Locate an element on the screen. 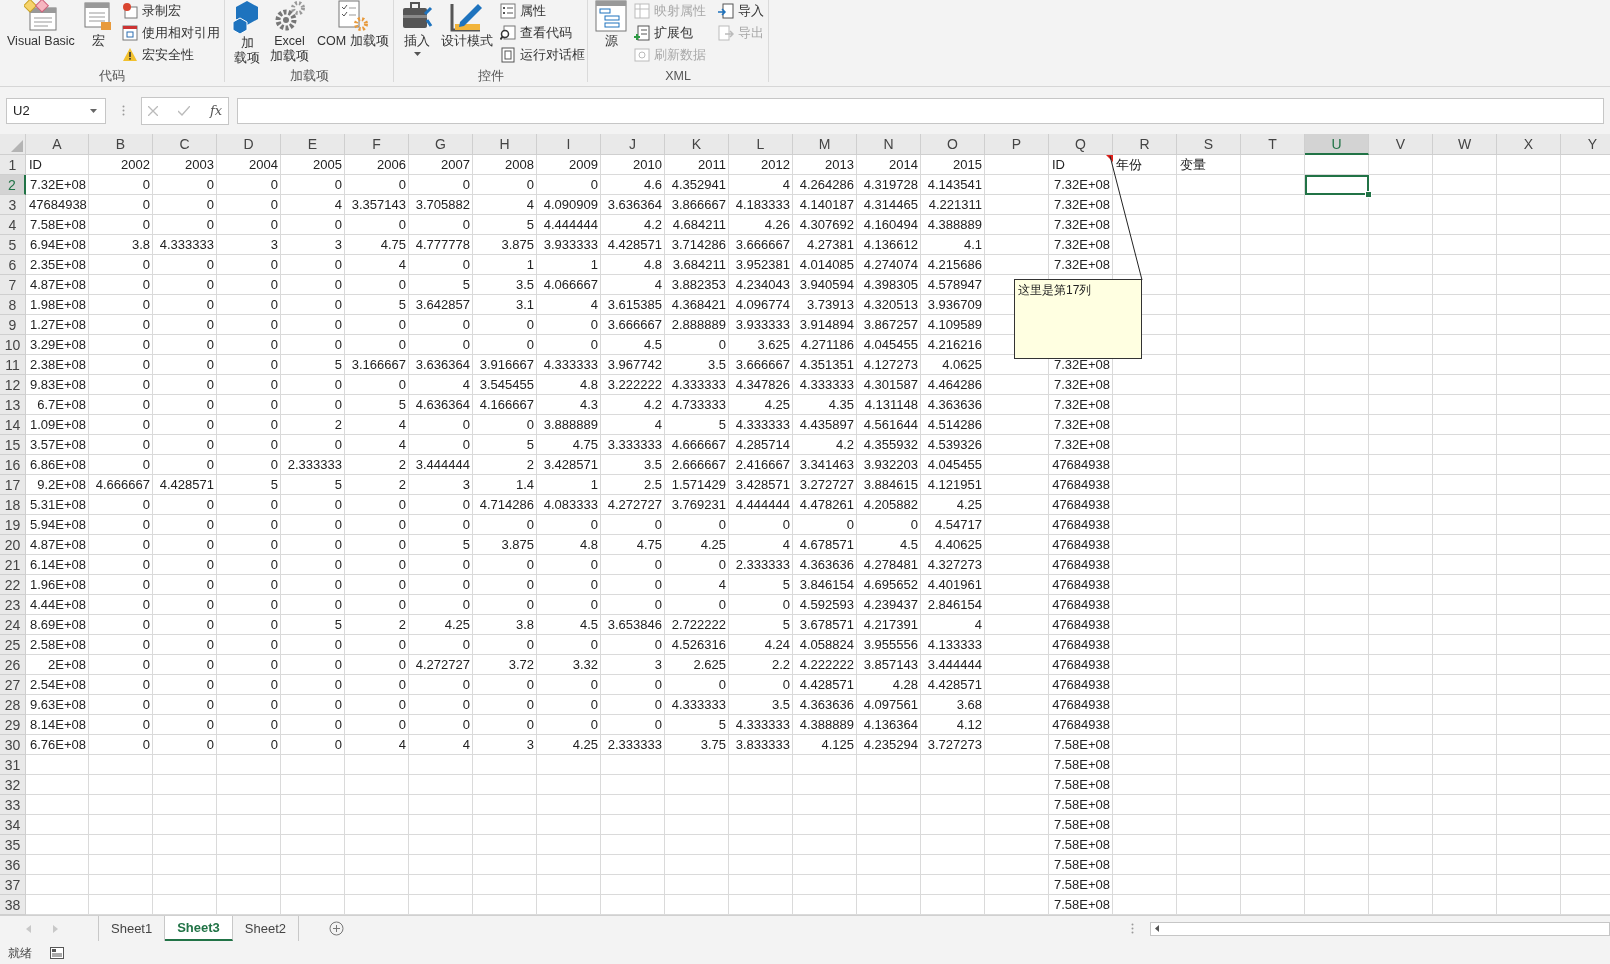 This screenshot has height=964, width=1610. name-box: U2 is located at coordinates (56, 110).